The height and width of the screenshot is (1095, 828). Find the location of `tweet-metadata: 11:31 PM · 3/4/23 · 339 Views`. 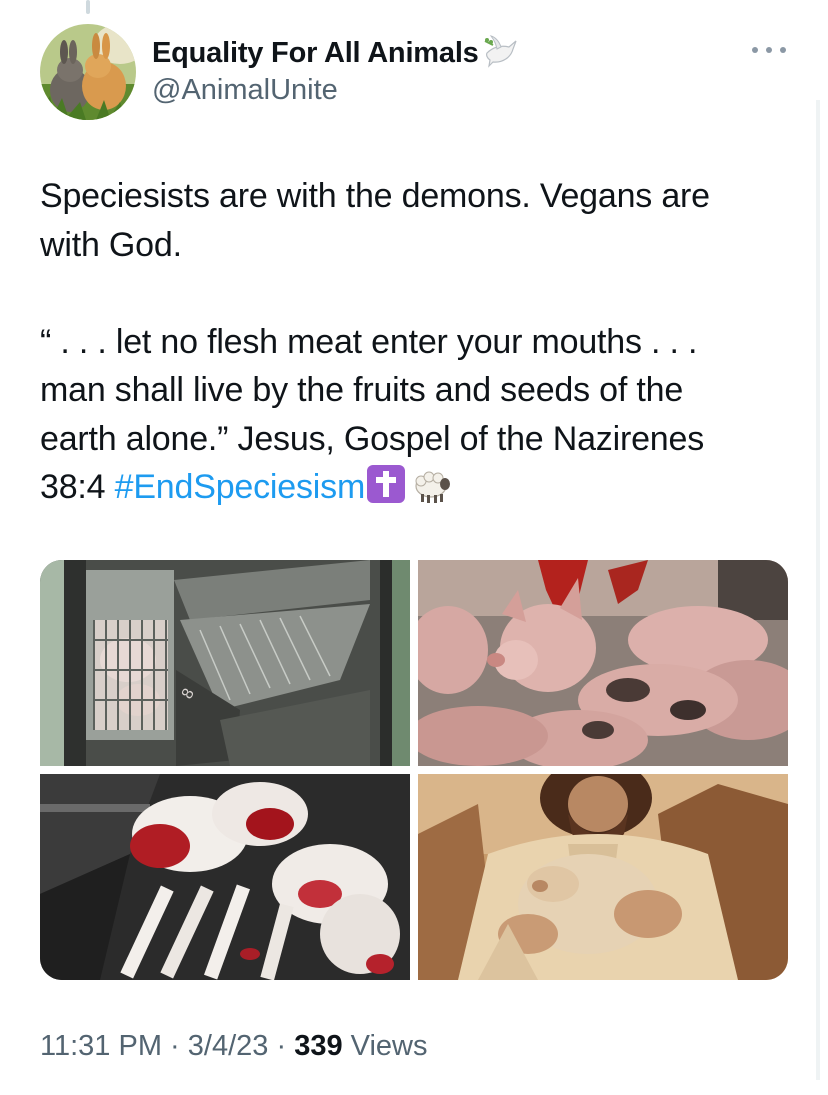

tweet-metadata: 11:31 PM · 3/4/23 · 339 Views is located at coordinates (233, 1046).